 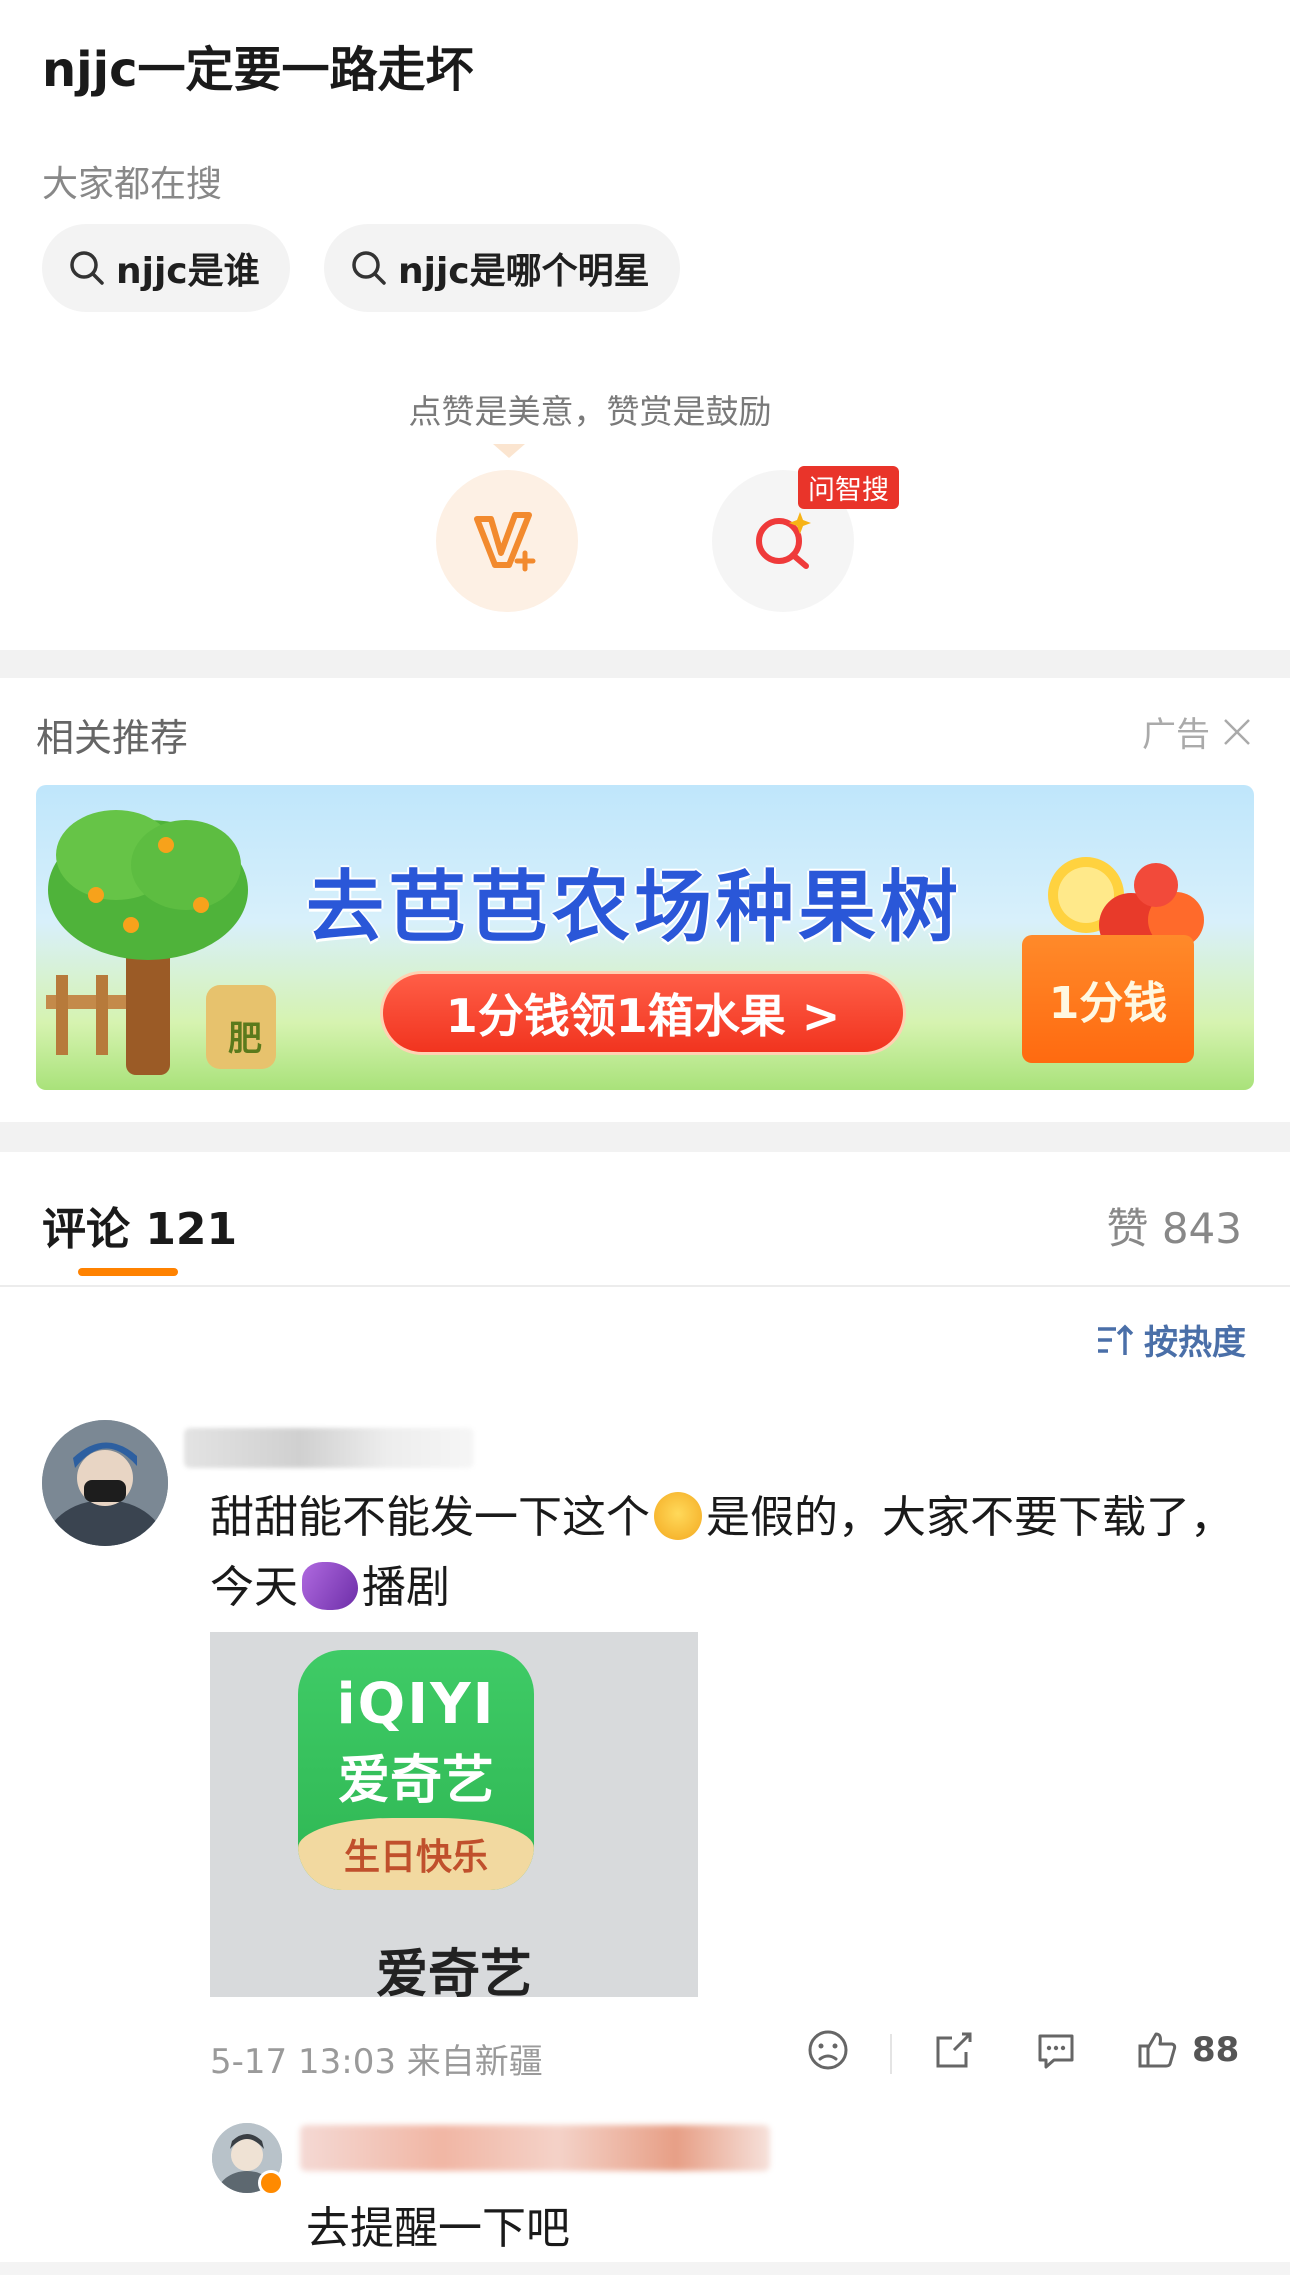 I want to click on search-suggestion-chip: njjc是哪个明星, so click(x=502, y=268).